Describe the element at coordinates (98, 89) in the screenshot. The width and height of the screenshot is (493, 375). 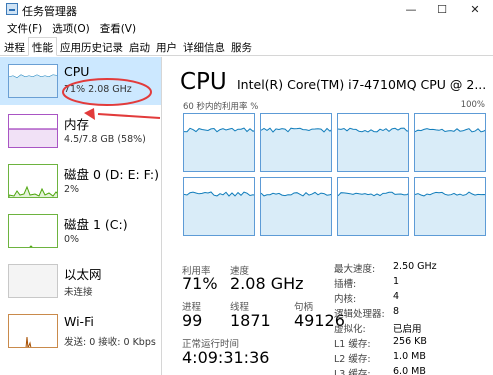
I see `sidebar-item-value: 71% 2.08 GHz` at that location.